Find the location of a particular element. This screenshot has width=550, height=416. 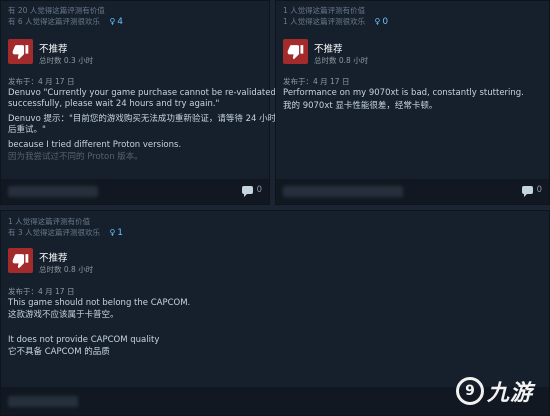

review-text-line: 这款游戏不应该属于卡普空。 is located at coordinates (63, 315).